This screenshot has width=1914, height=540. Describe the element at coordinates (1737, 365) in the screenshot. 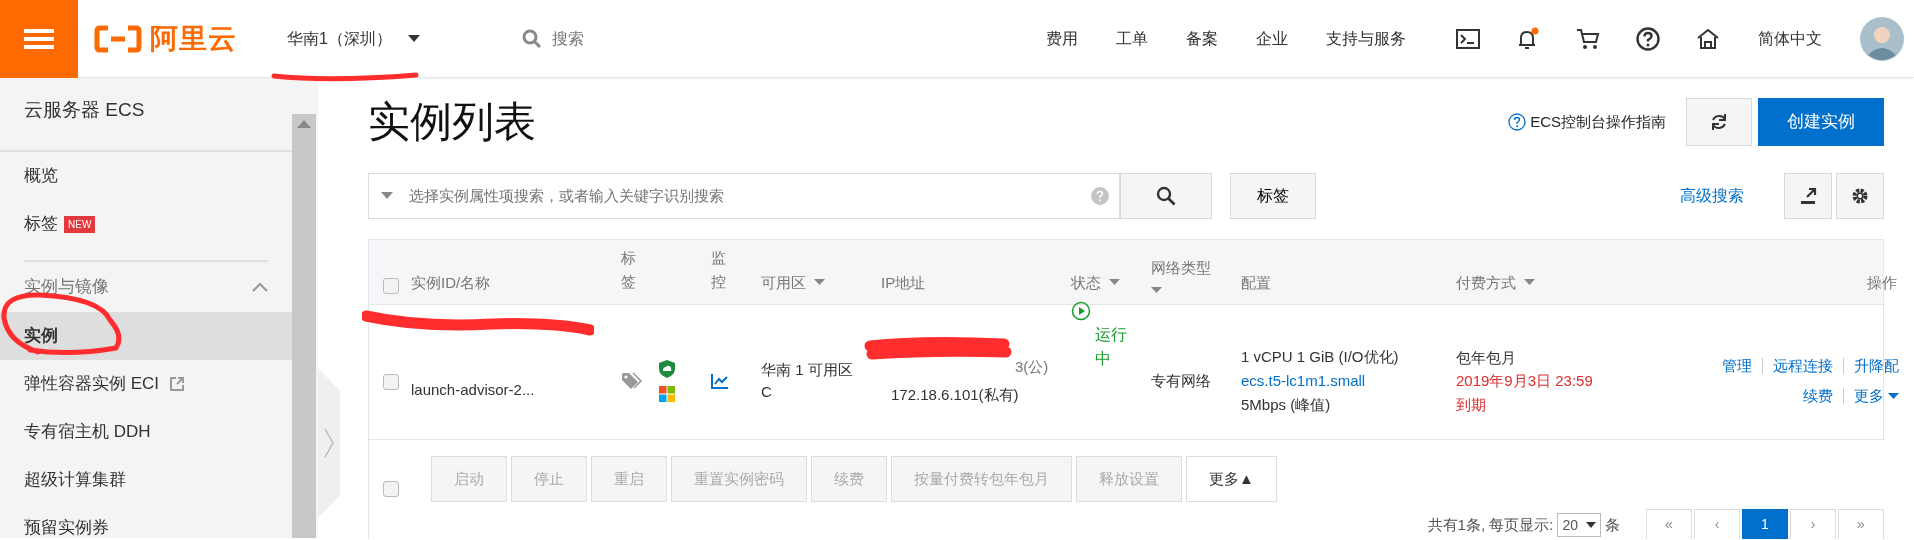

I see `action-link: 管理` at that location.